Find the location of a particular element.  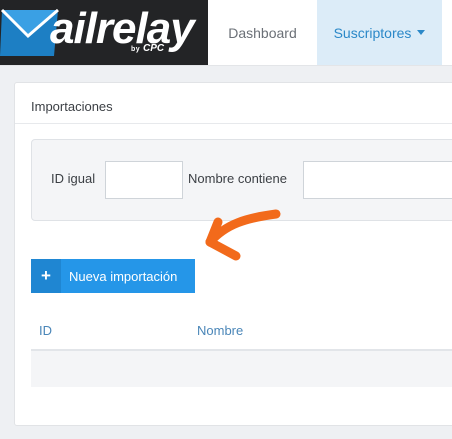

name-filter-input is located at coordinates (377, 180).